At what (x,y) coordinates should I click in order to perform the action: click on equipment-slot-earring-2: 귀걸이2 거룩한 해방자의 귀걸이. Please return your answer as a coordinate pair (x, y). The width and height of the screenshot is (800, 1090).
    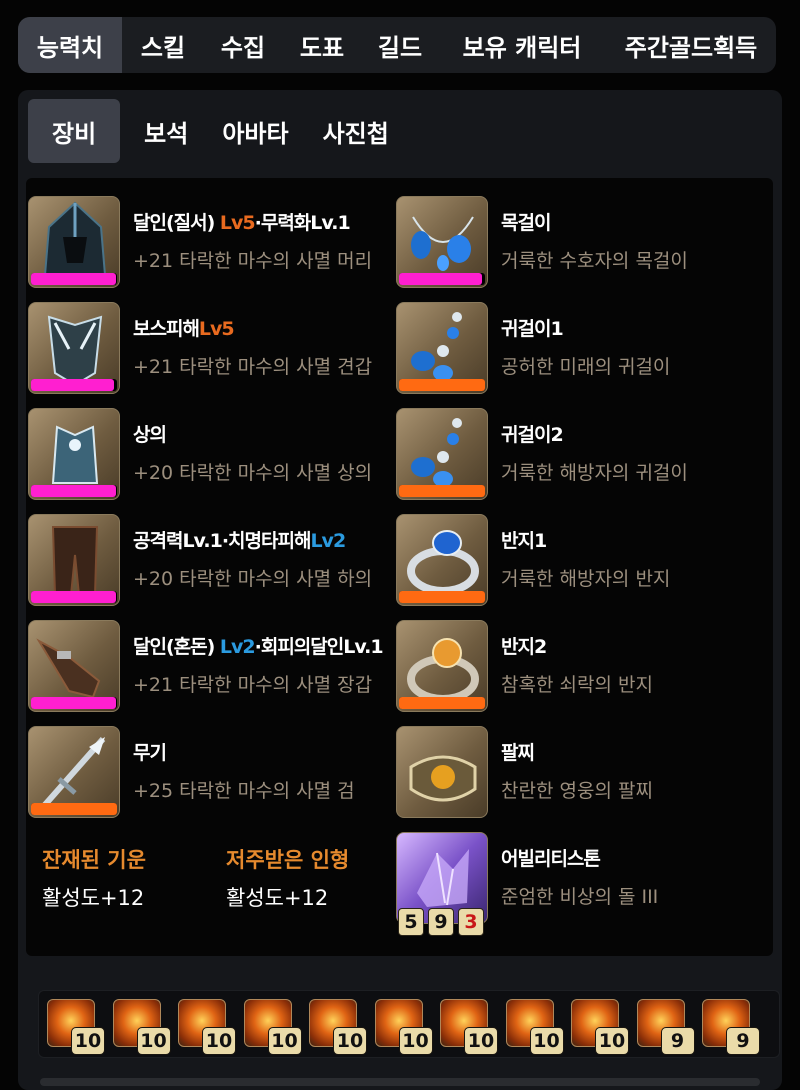
    Looking at the image, I should click on (581, 456).